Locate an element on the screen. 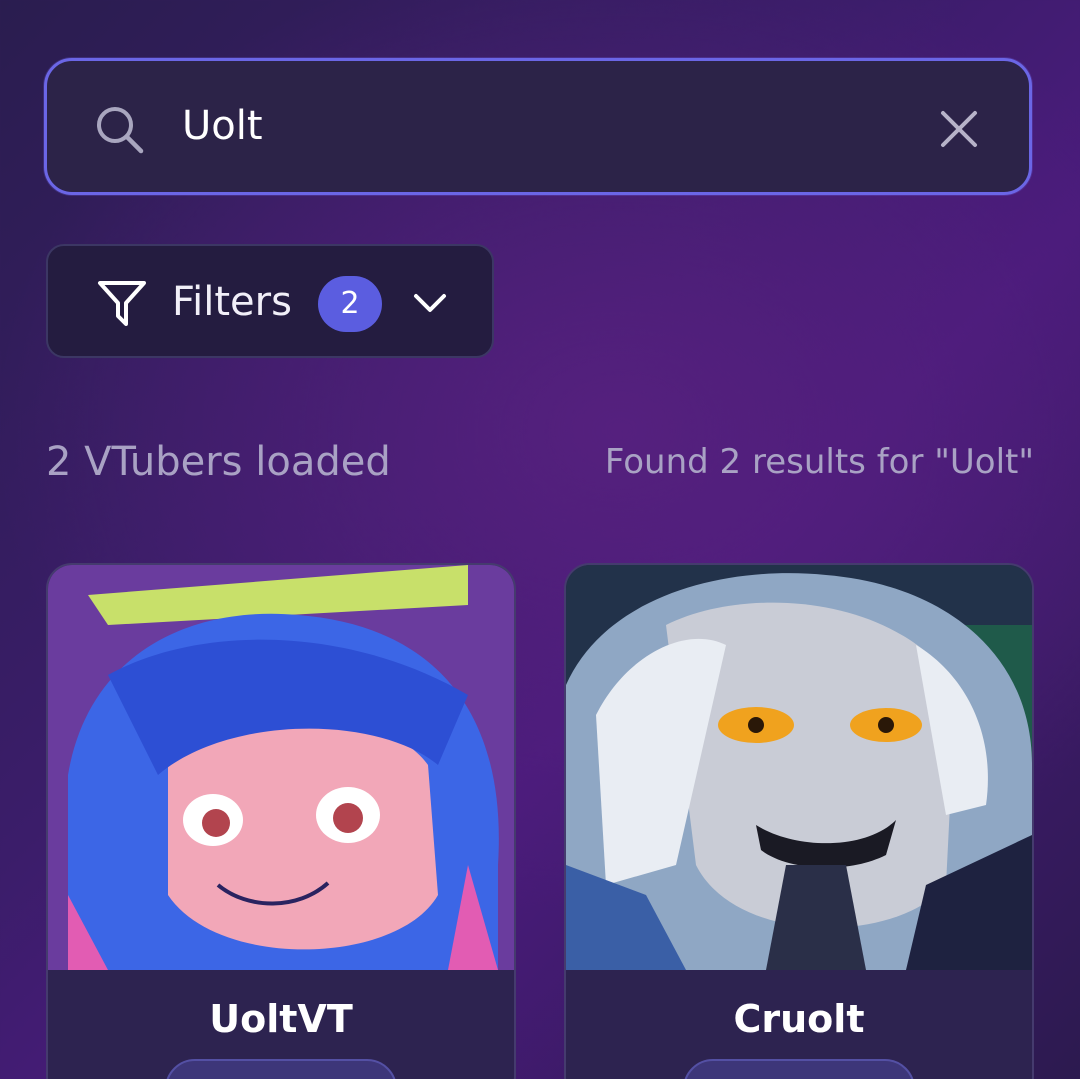 The width and height of the screenshot is (1080, 1079). filters-button: Filters 2 is located at coordinates (270, 301).